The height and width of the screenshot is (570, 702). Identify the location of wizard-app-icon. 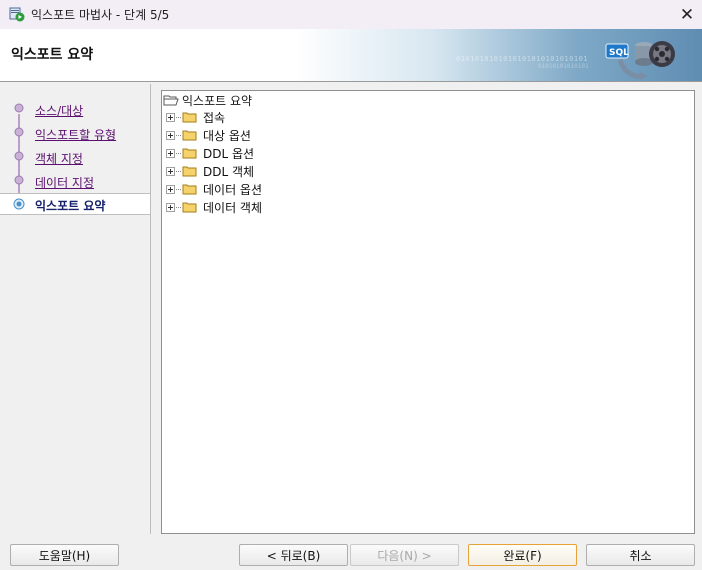
(17, 14).